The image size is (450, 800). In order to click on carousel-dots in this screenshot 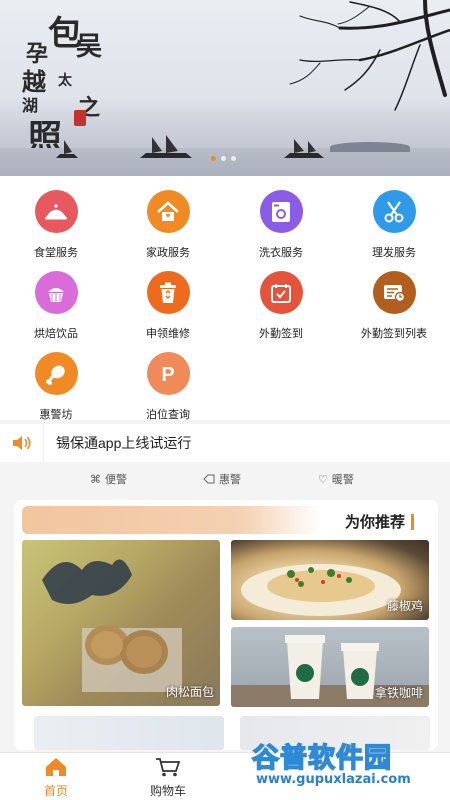, I will do `click(223, 158)`.